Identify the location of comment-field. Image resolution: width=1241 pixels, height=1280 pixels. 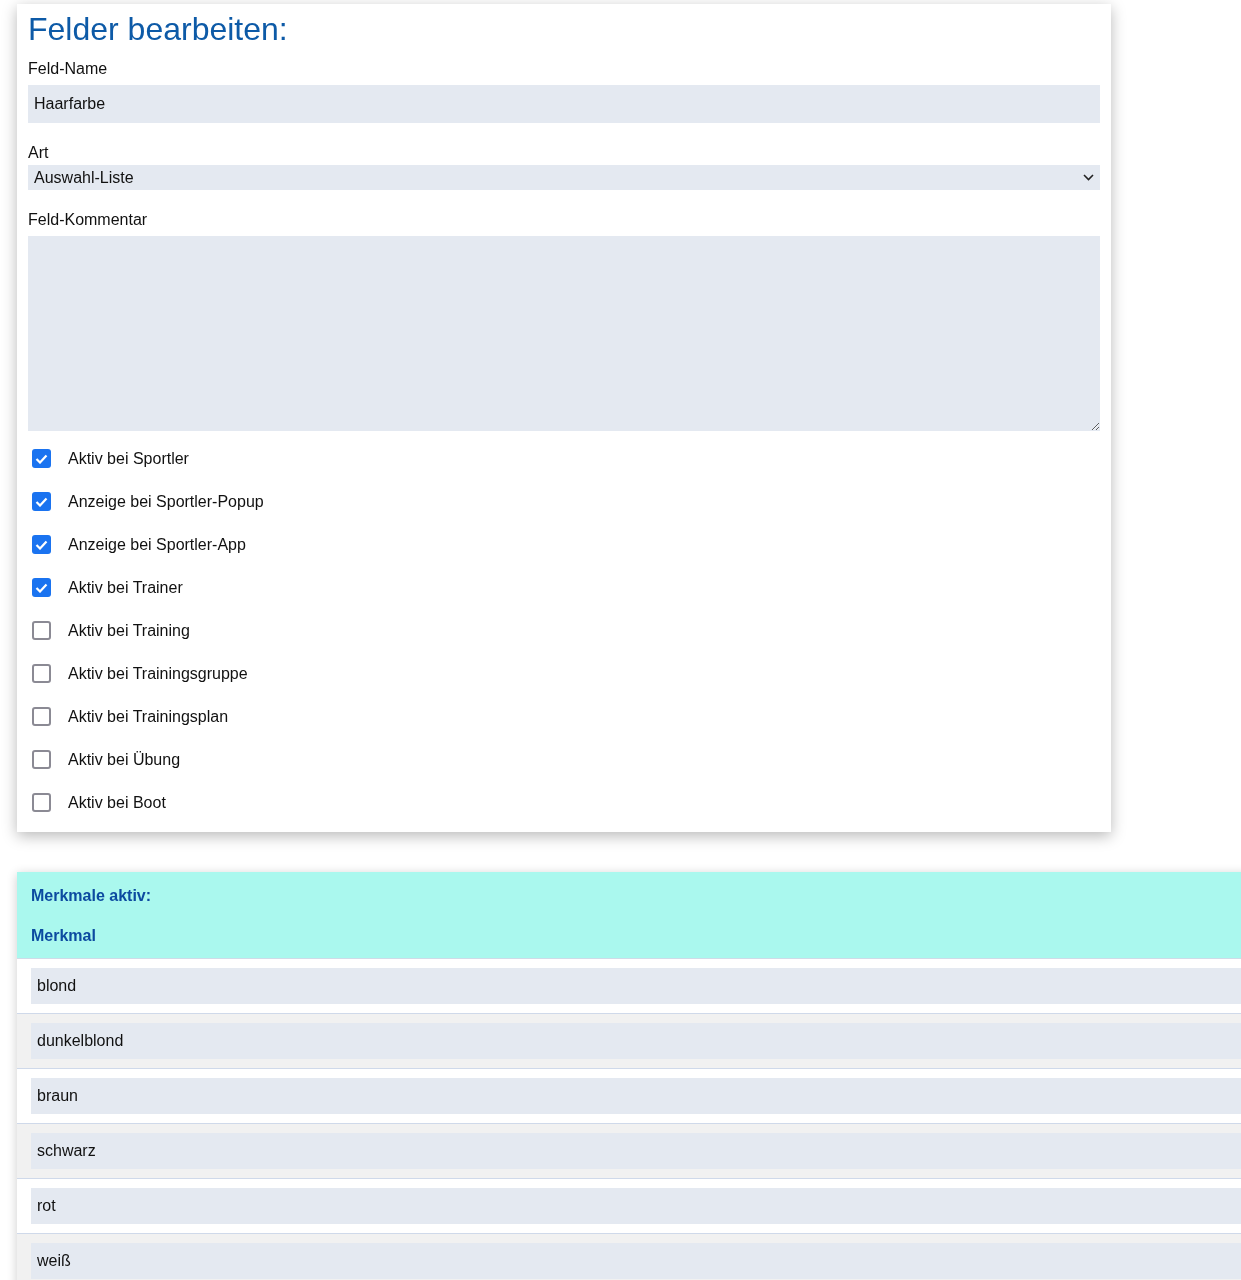
(564, 334).